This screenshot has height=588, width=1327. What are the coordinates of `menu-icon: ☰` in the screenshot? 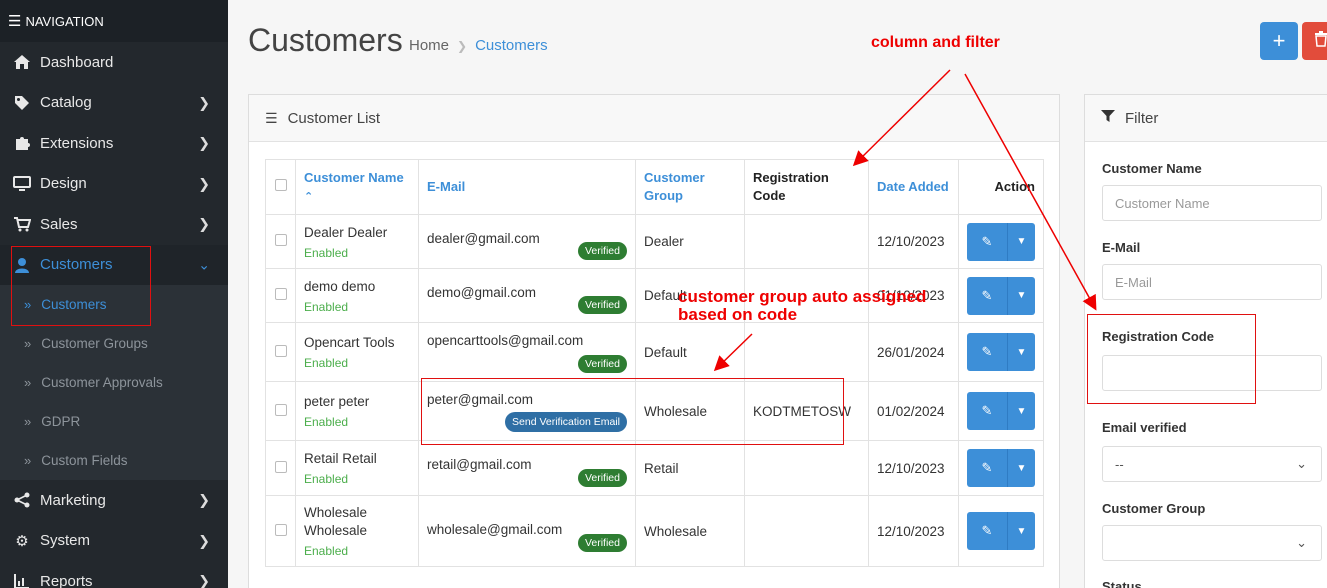 It's located at (14, 21).